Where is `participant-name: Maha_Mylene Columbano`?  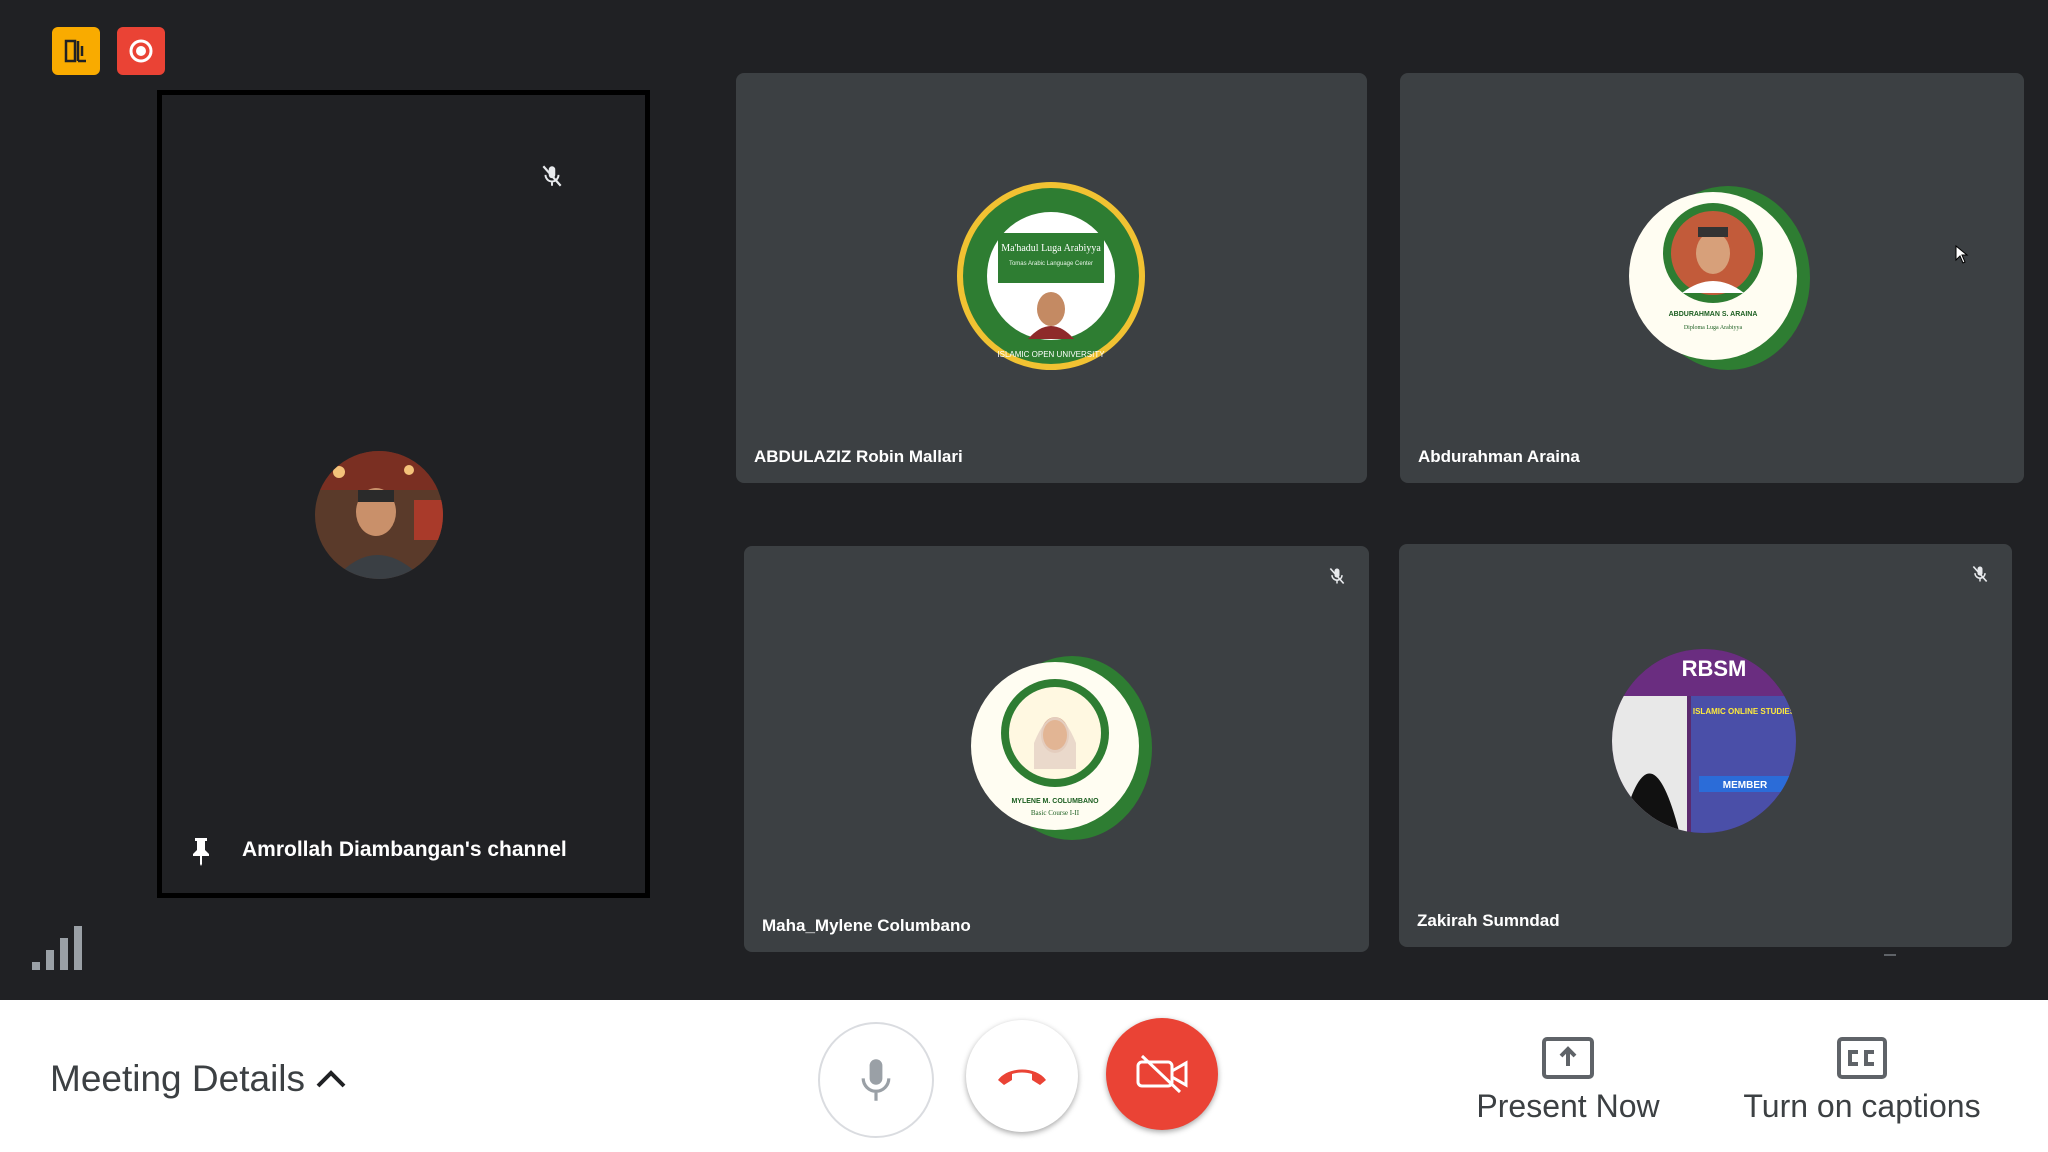
participant-name: Maha_Mylene Columbano is located at coordinates (866, 925).